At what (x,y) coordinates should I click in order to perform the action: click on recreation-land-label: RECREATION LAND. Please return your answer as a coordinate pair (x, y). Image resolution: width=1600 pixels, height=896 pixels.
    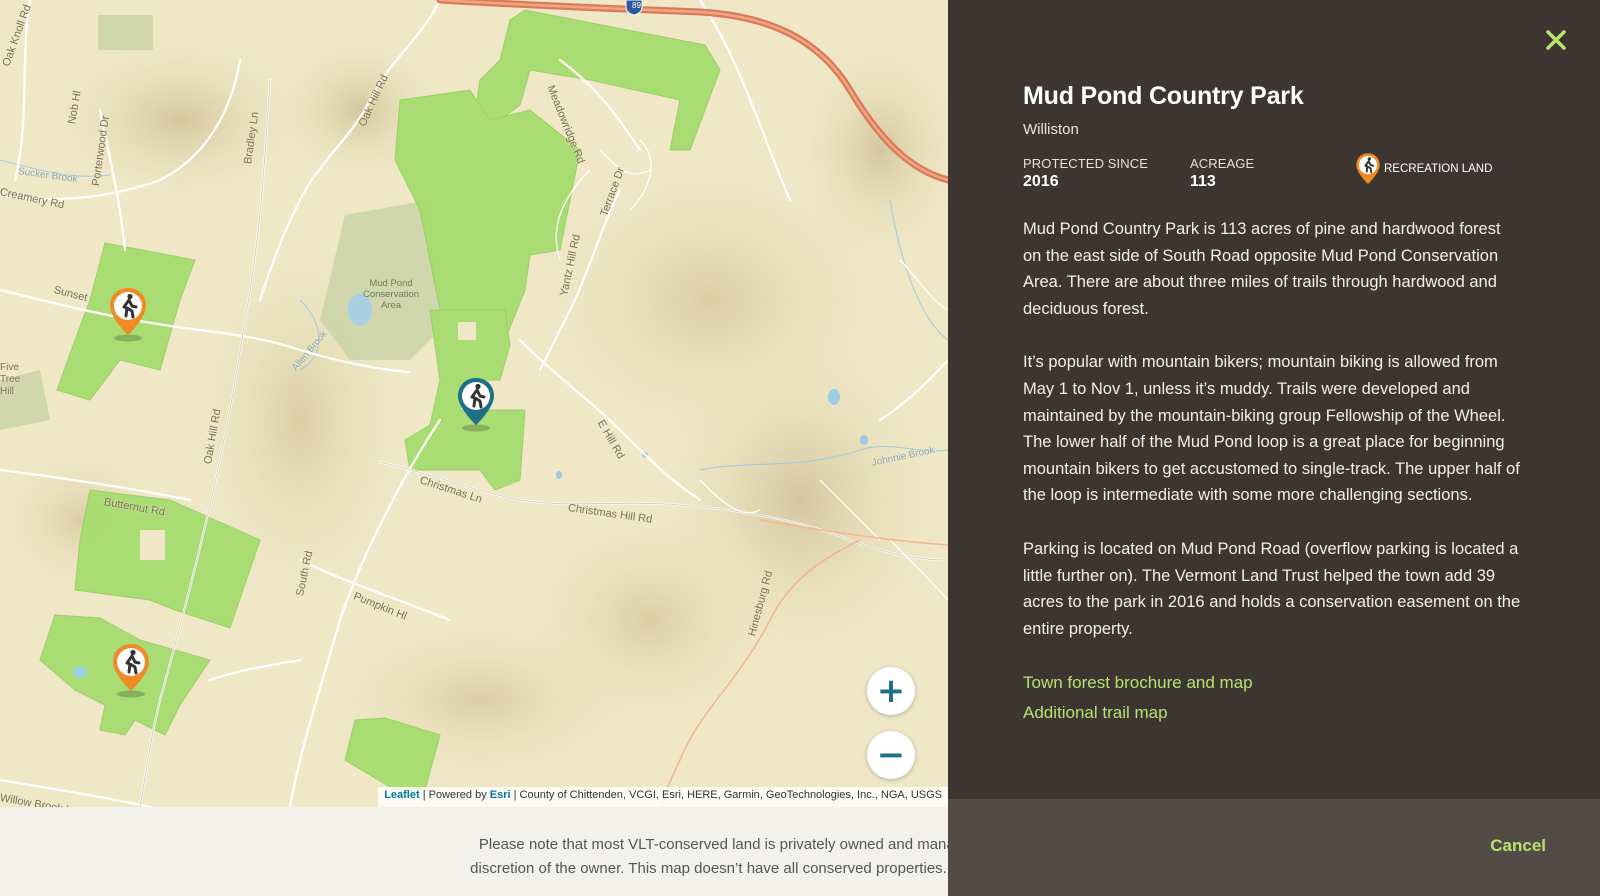
    Looking at the image, I should click on (1438, 169).